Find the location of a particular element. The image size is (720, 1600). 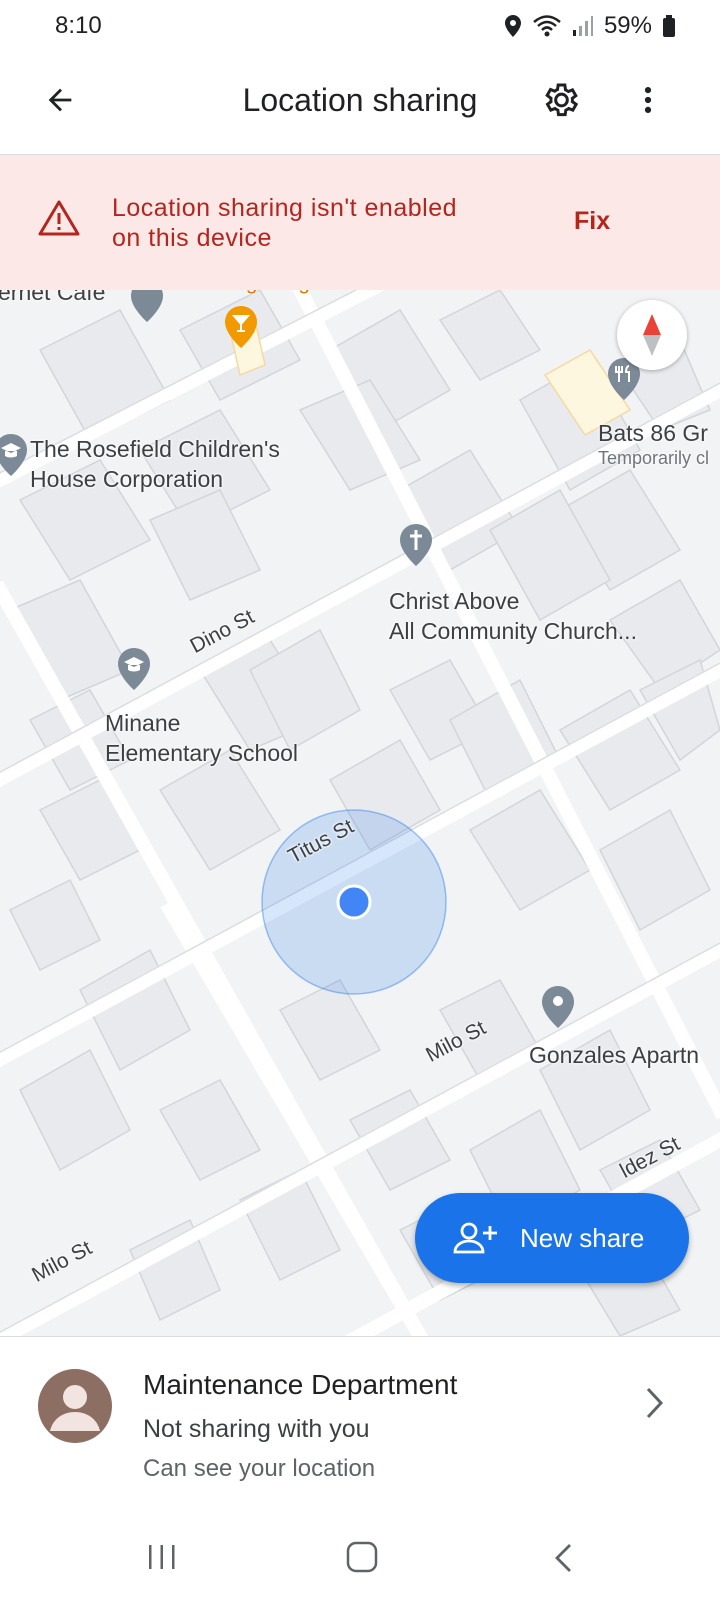

compass-icon is located at coordinates (652, 335).